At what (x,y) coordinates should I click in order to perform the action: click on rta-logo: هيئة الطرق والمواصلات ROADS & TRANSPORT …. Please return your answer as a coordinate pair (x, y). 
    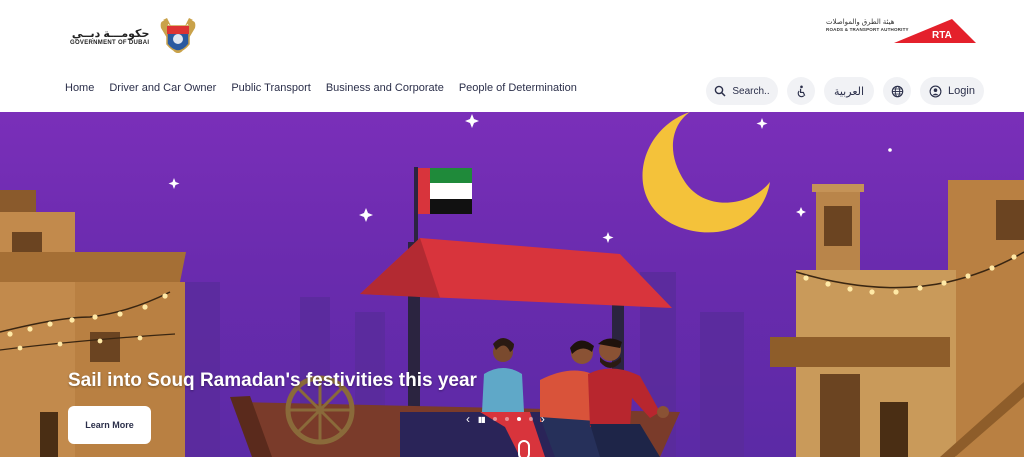
    Looking at the image, I should click on (901, 32).